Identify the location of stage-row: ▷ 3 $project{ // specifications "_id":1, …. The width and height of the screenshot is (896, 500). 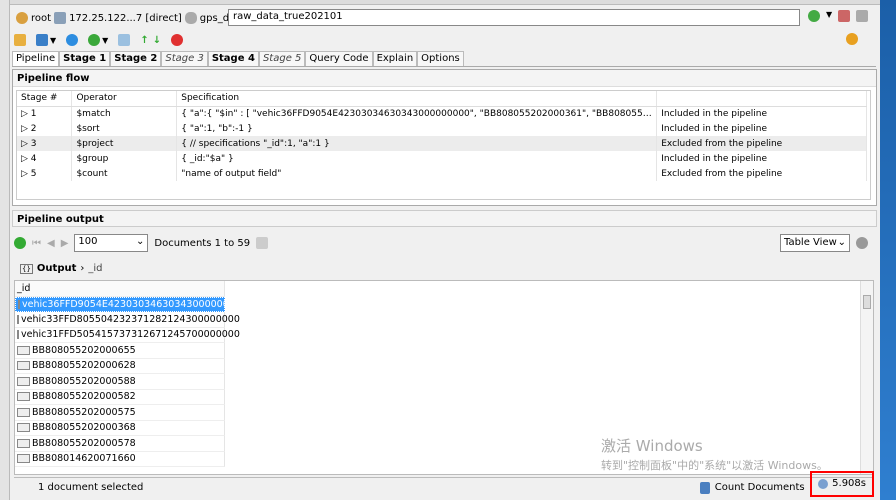
(442, 143).